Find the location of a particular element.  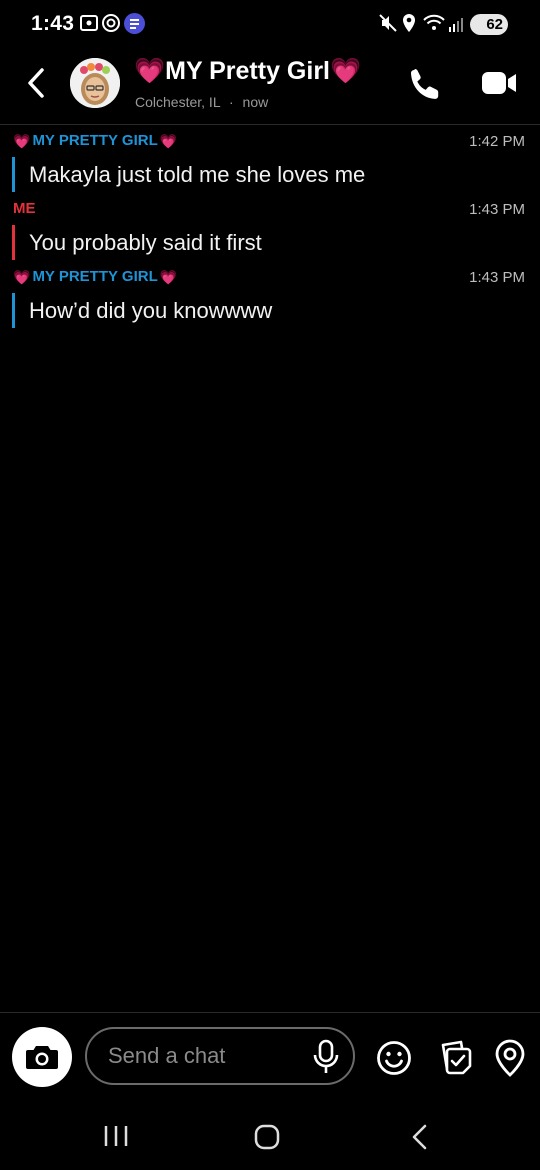

mute-icon is located at coordinates (388, 23).